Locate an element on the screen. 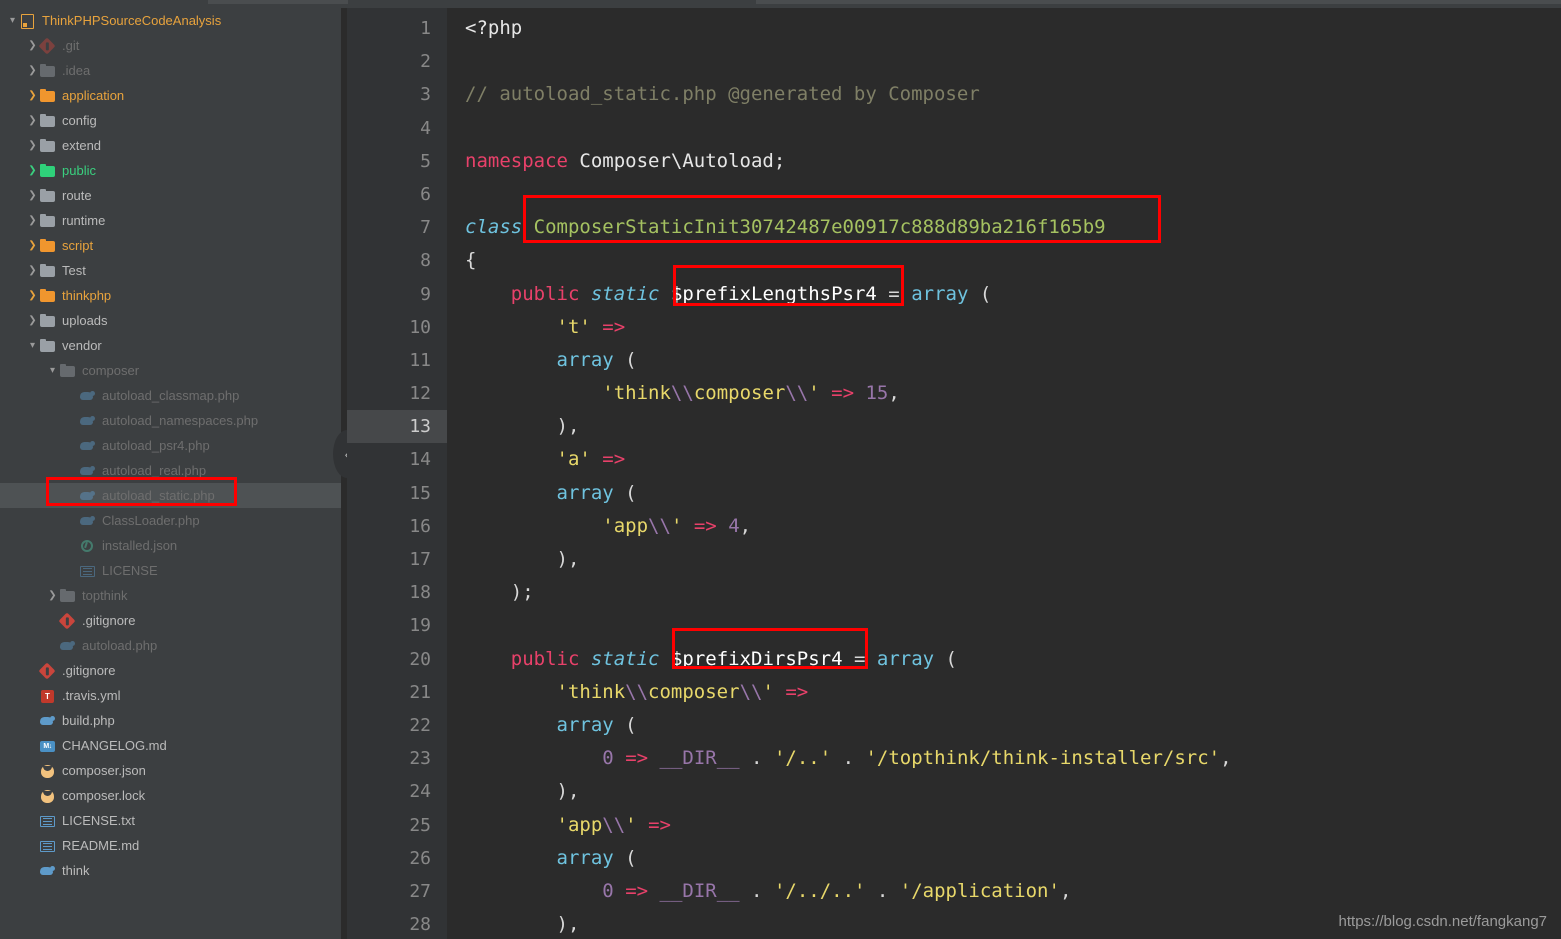 The image size is (1561, 939). tree-item-test: ❯ Test is located at coordinates (173, 270).